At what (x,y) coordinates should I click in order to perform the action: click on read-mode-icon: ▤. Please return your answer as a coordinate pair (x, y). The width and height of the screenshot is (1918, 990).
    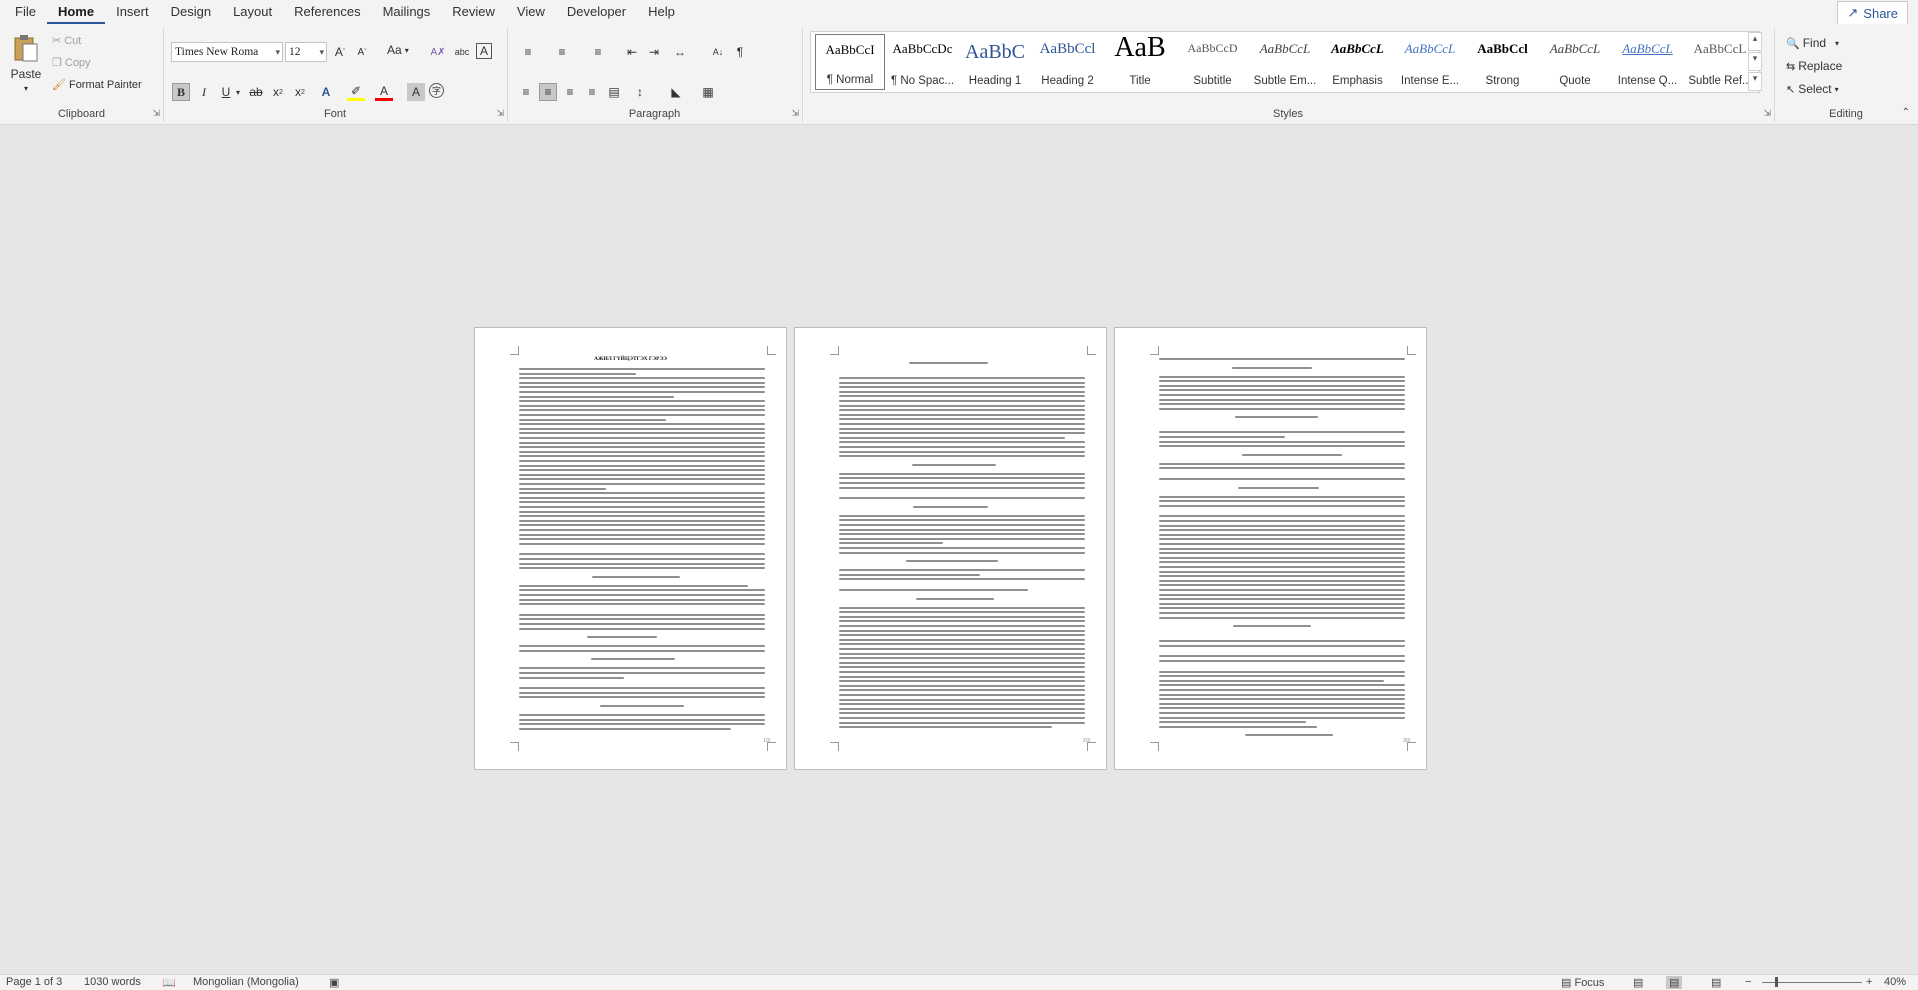
    Looking at the image, I should click on (1638, 982).